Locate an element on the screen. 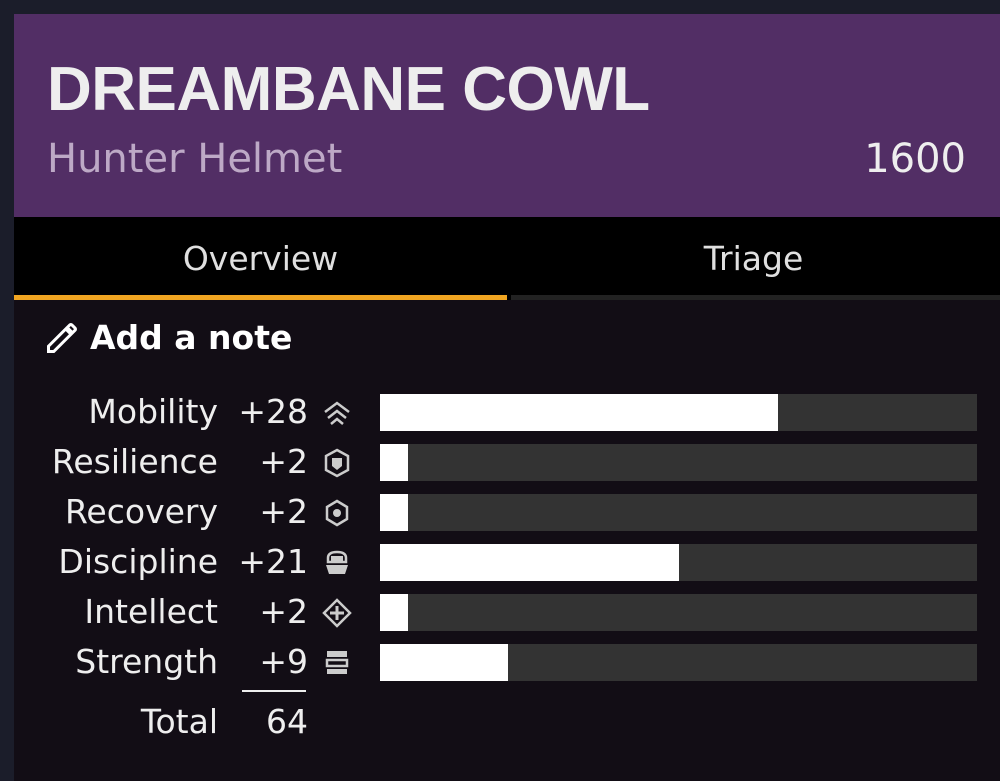 This screenshot has height=781, width=1000. stat-label: Strength is located at coordinates (146, 661).